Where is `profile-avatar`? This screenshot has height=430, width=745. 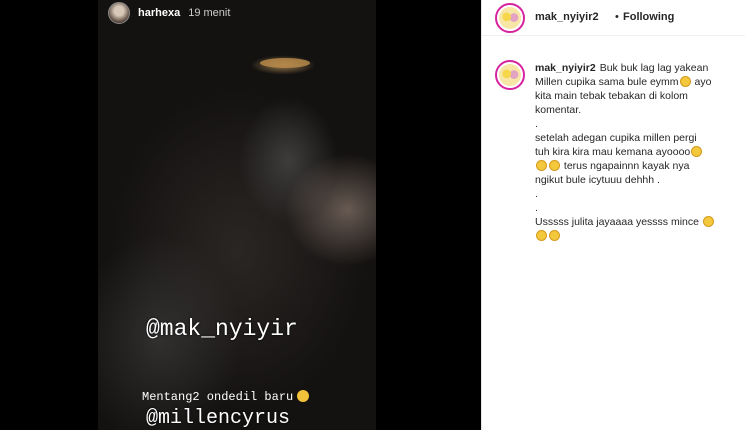 profile-avatar is located at coordinates (510, 18).